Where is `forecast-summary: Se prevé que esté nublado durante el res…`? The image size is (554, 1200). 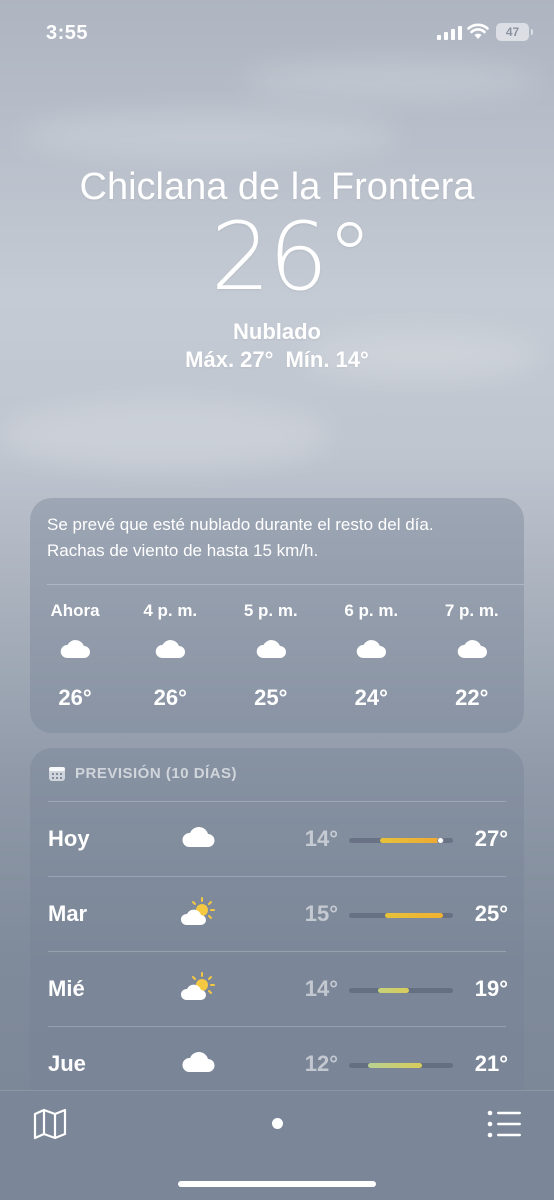 forecast-summary: Se prevé que esté nublado durante el res… is located at coordinates (282, 538).